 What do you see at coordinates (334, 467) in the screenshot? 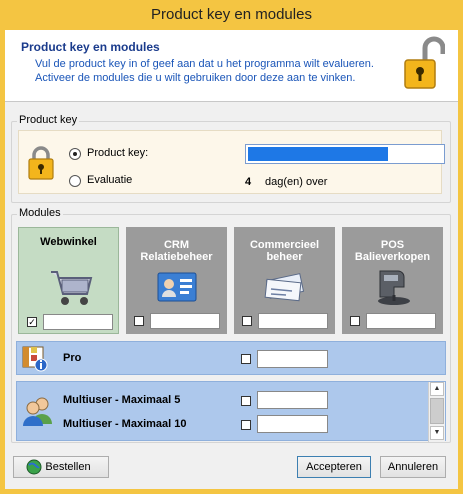
I see `accept-button: Accepteren` at bounding box center [334, 467].